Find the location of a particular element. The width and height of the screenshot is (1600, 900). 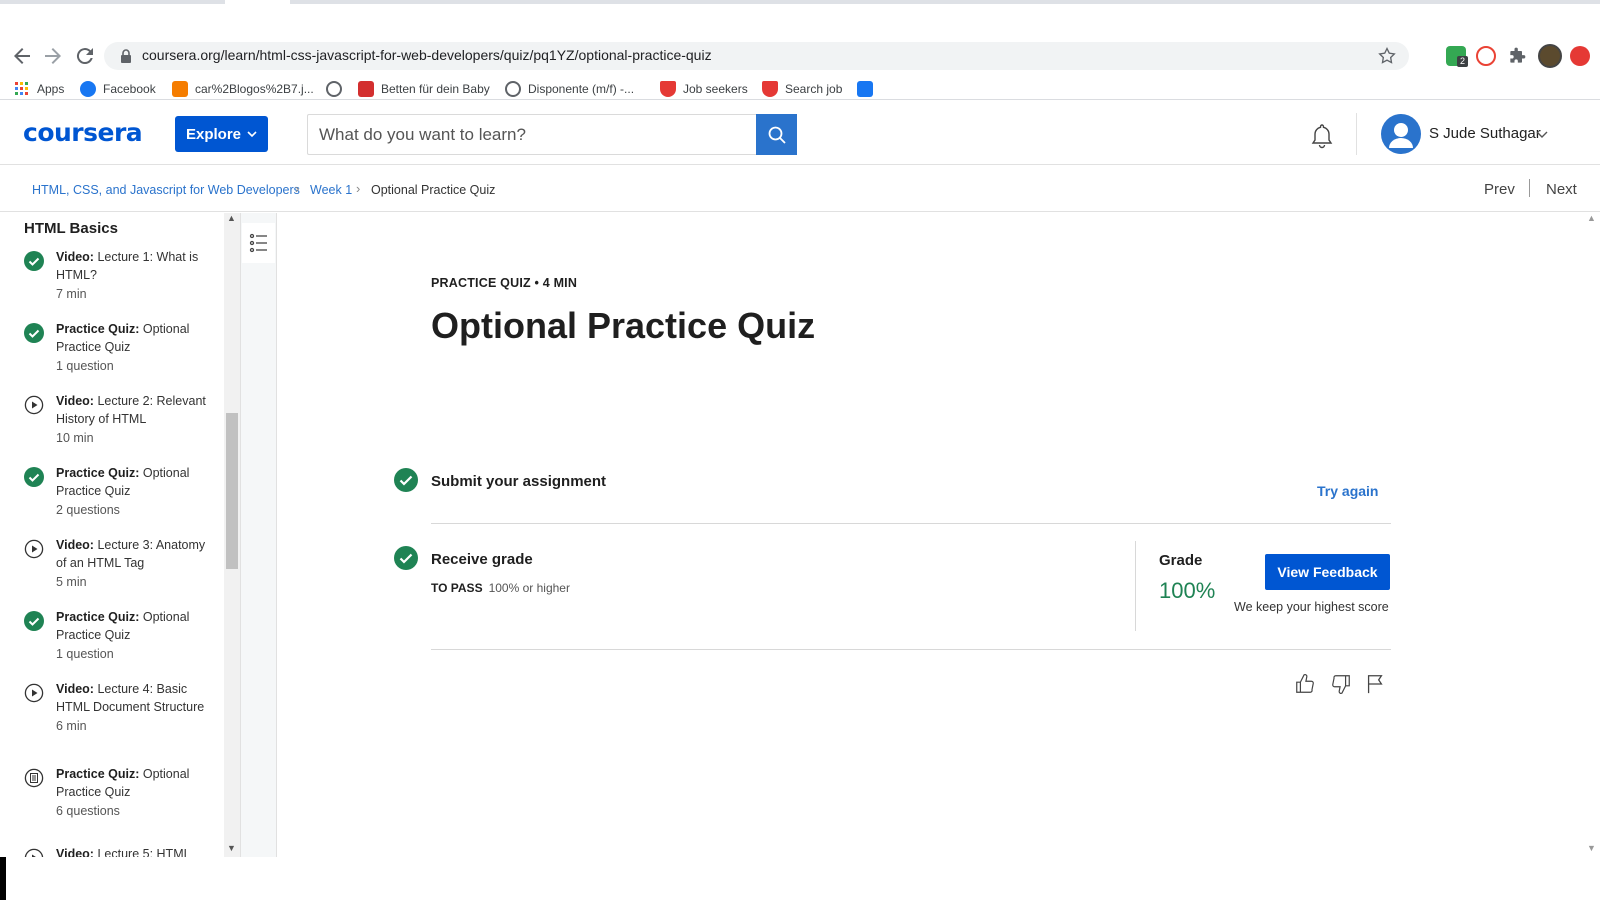

coursera-logo: coursera is located at coordinates (83, 132).